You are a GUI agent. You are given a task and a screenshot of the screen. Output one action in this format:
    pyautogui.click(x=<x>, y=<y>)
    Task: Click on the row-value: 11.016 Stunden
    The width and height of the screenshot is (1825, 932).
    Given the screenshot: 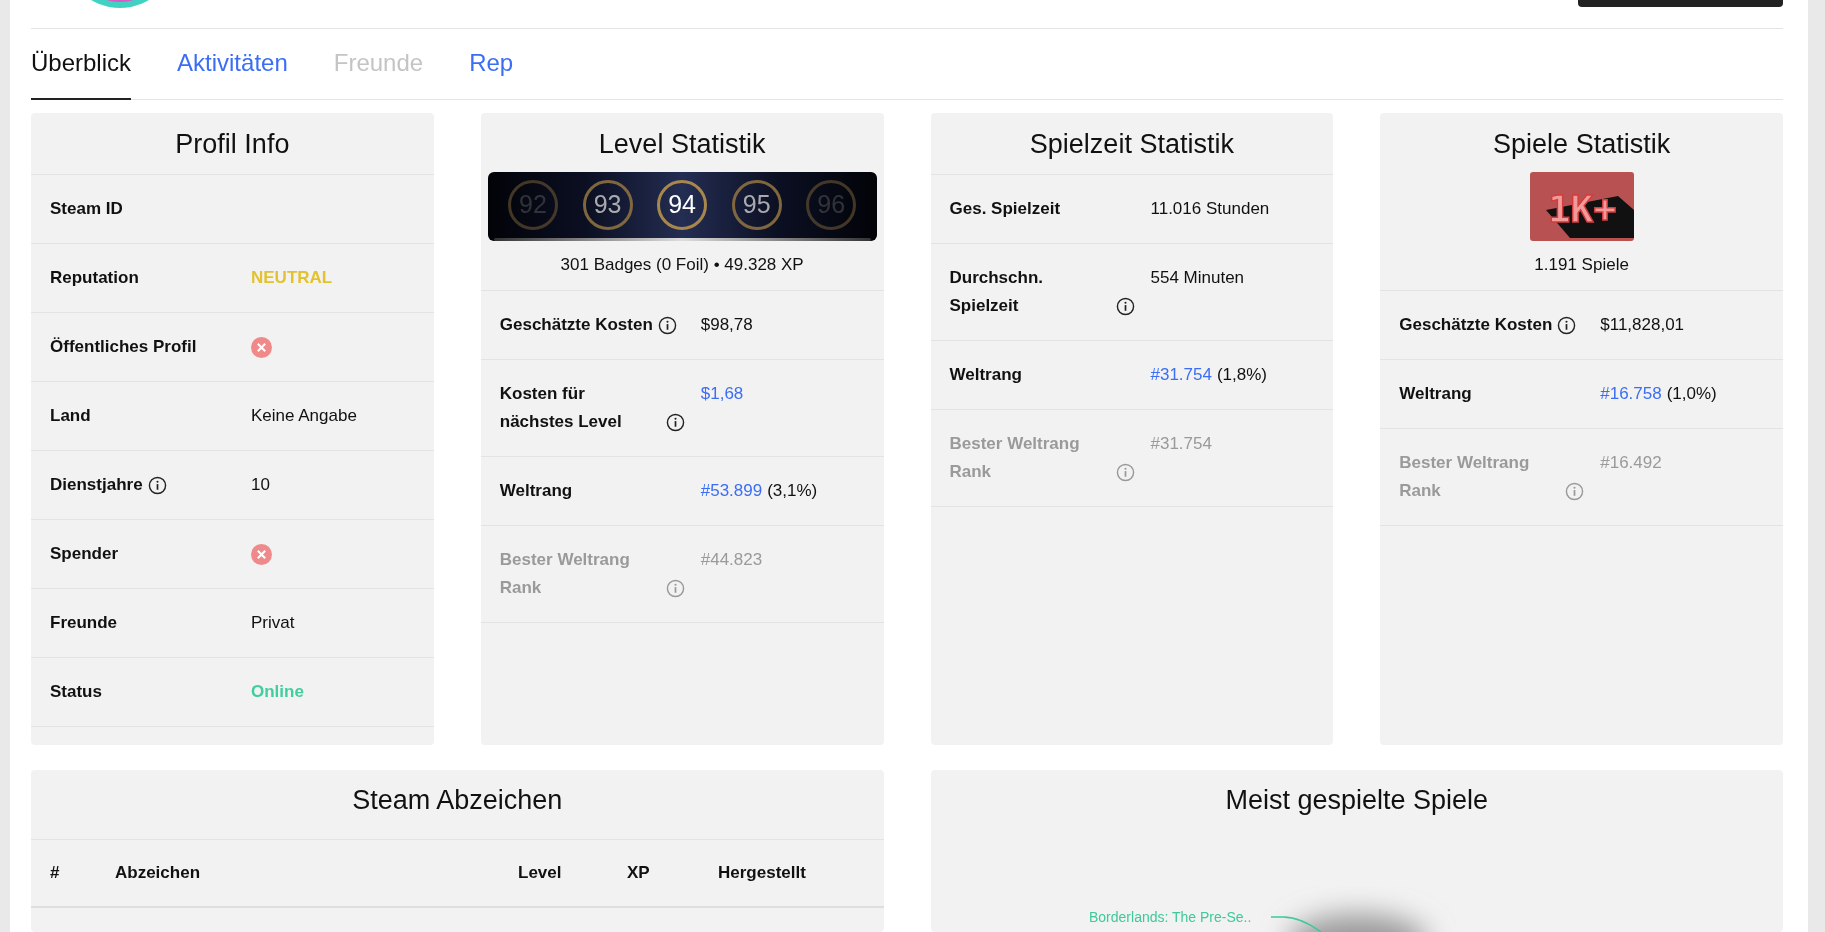 What is the action you would take?
    pyautogui.click(x=1210, y=209)
    